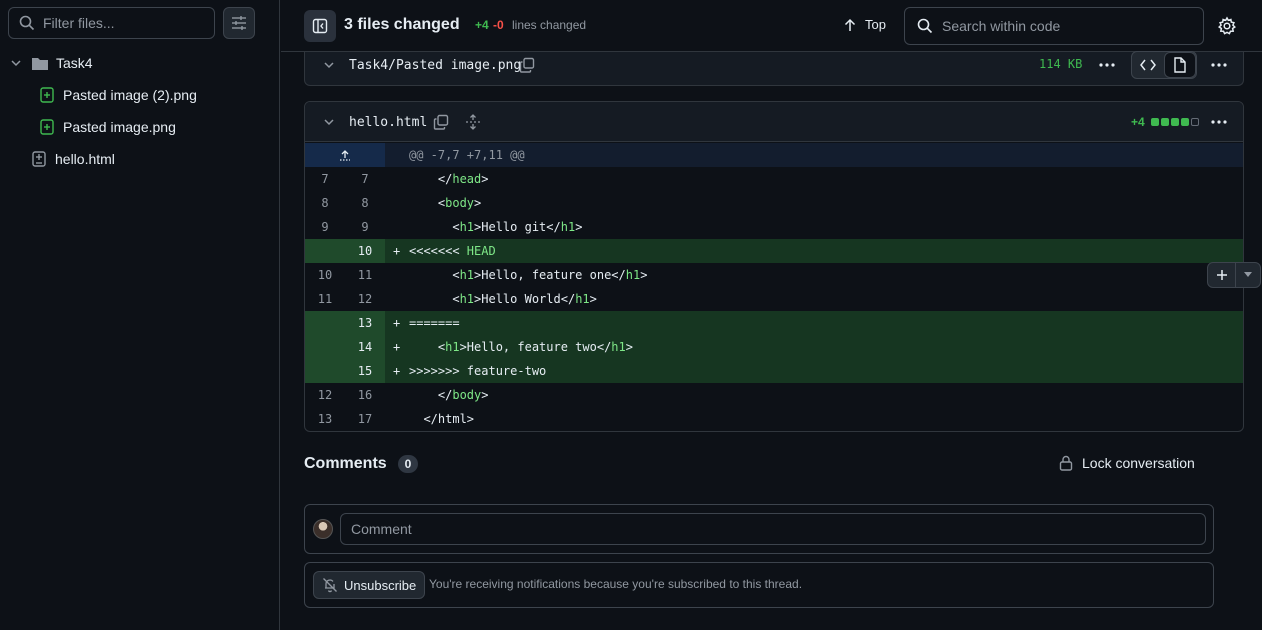  I want to click on old-line-number: 13, so click(325, 419).